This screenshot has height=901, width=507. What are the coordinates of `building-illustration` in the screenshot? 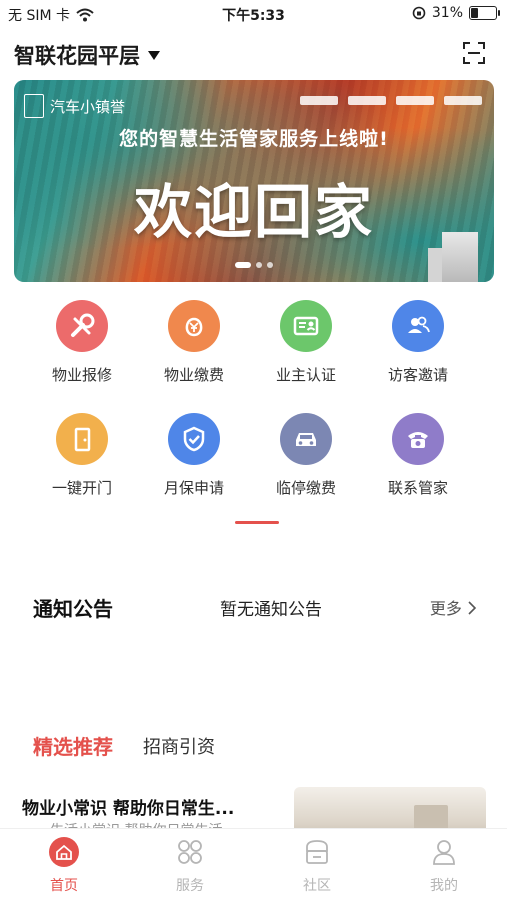 It's located at (453, 257).